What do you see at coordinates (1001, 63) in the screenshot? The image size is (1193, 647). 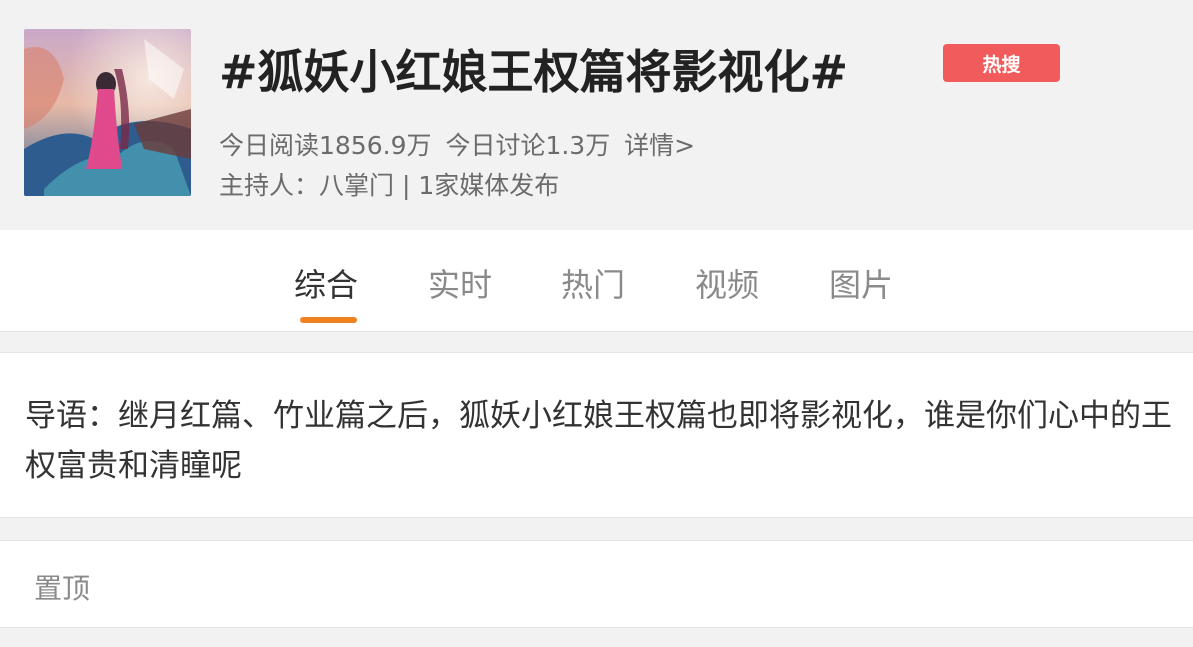 I see `hot-search-badge: 热搜` at bounding box center [1001, 63].